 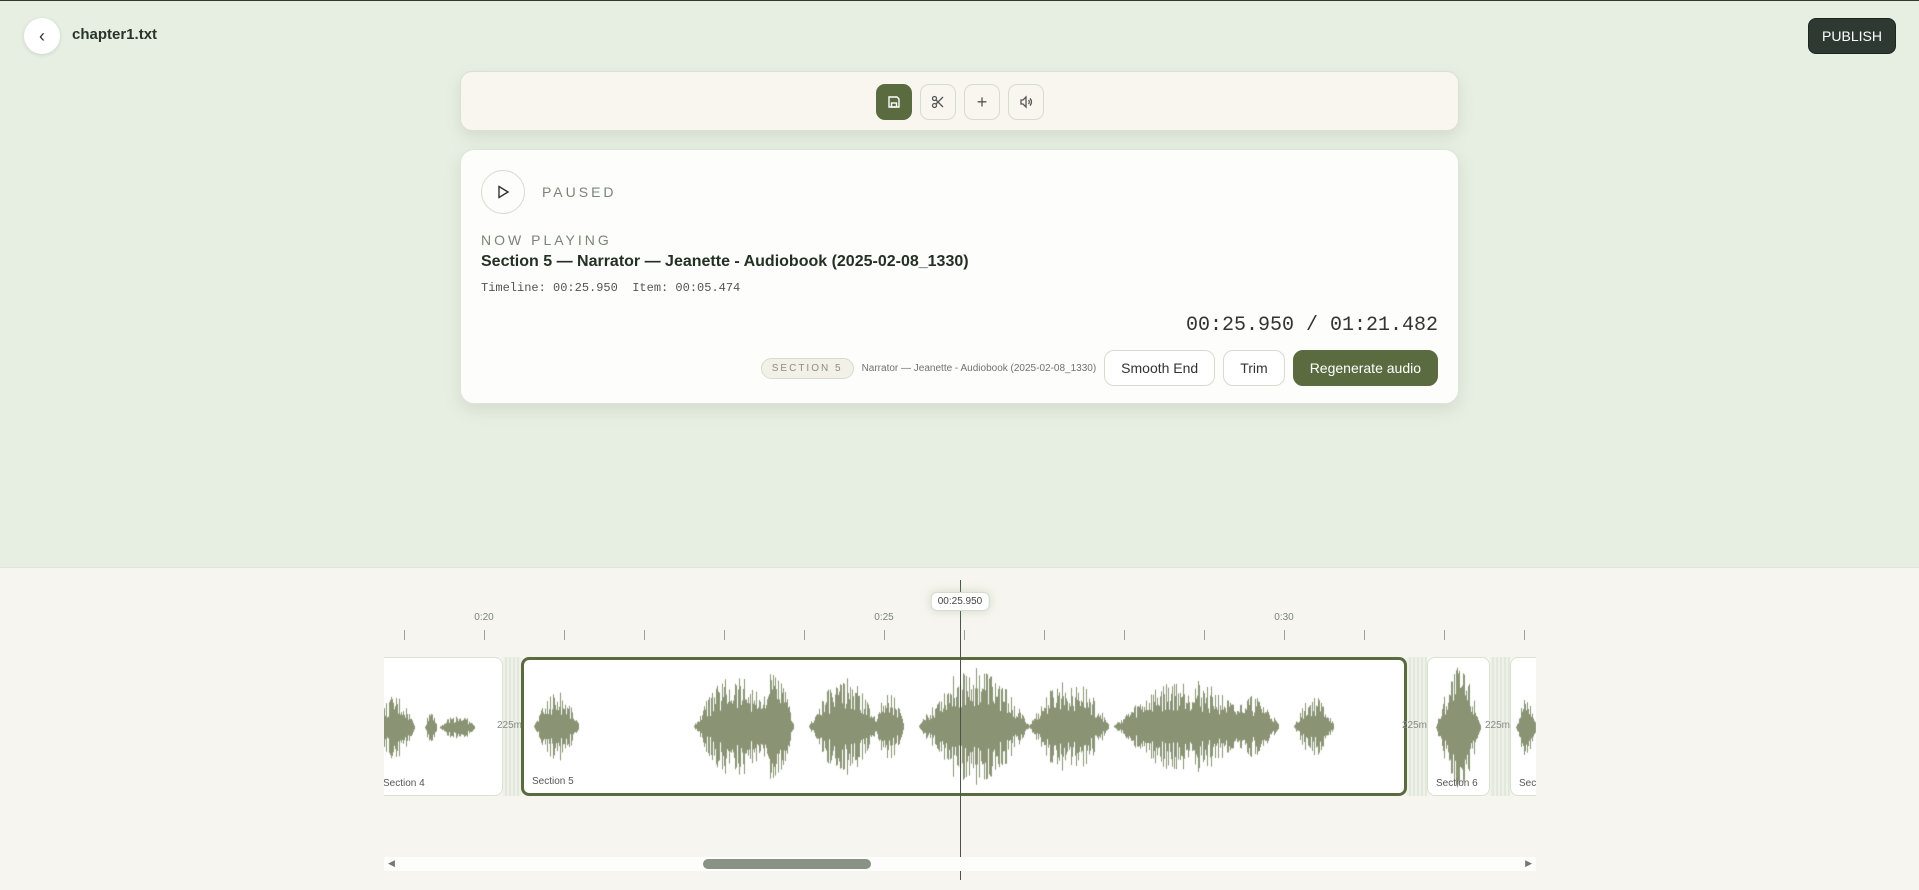 I want to click on speaker-icon, so click(x=1026, y=102).